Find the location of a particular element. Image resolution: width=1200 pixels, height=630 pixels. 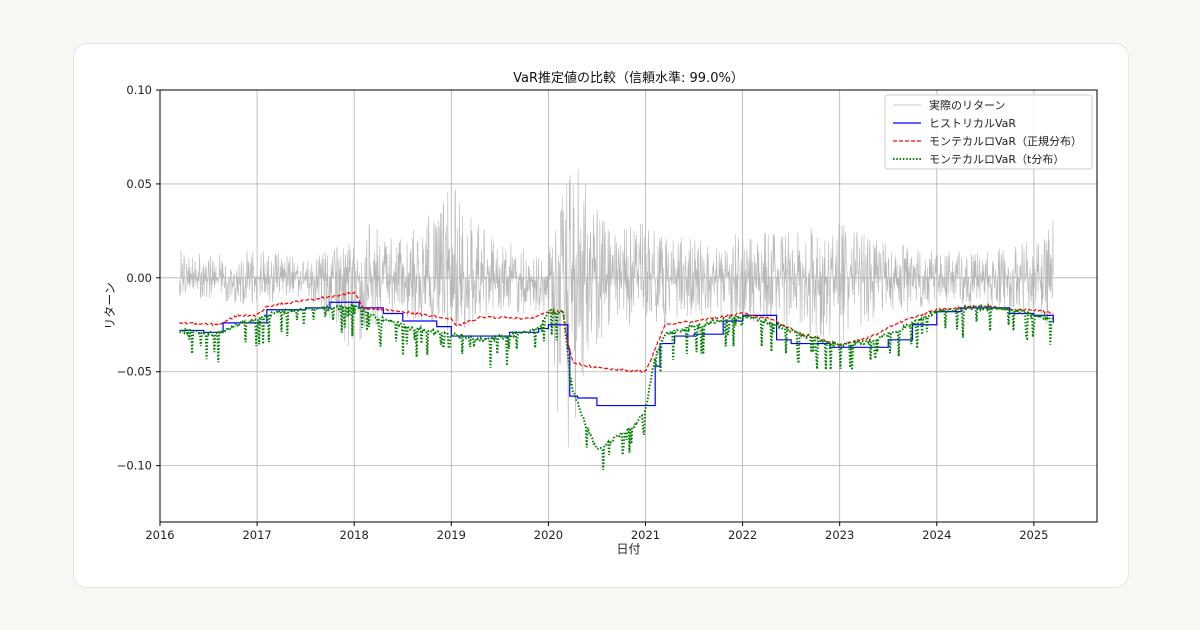

y-tick-label: 0.00 is located at coordinates (139, 278).